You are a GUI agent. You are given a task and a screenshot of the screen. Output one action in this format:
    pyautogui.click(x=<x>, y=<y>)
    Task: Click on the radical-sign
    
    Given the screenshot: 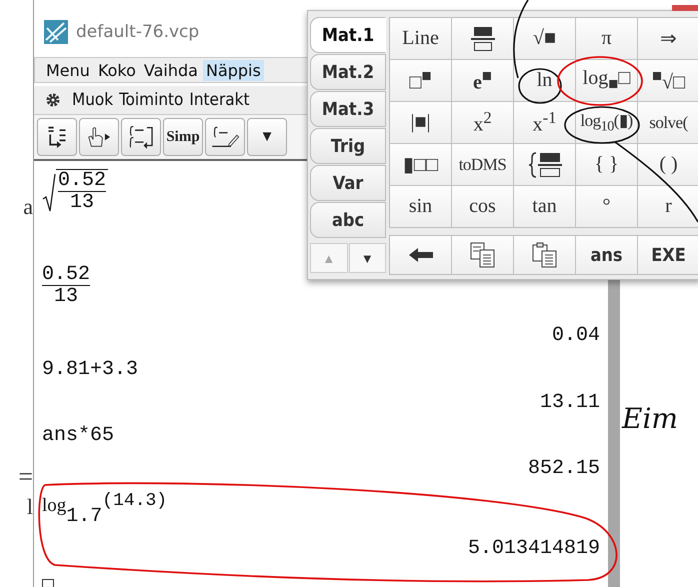 What is the action you would take?
    pyautogui.click(x=49, y=193)
    